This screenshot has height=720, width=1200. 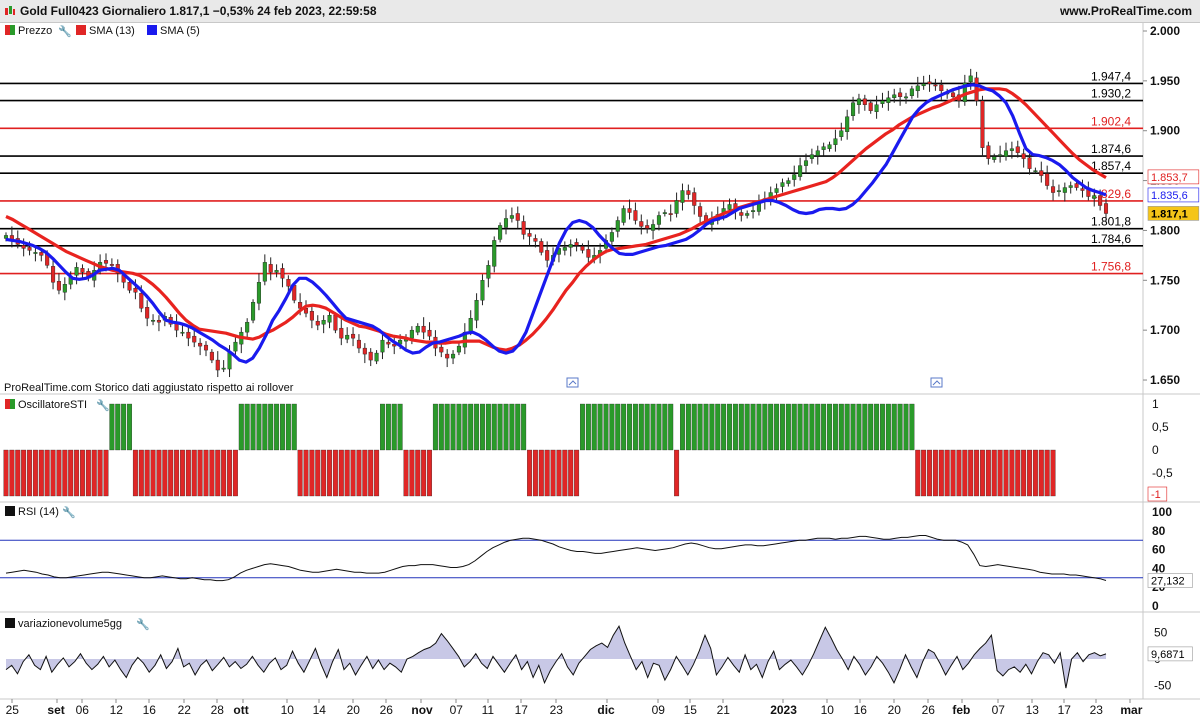 I want to click on date-tick-label: 14, so click(x=320, y=710).